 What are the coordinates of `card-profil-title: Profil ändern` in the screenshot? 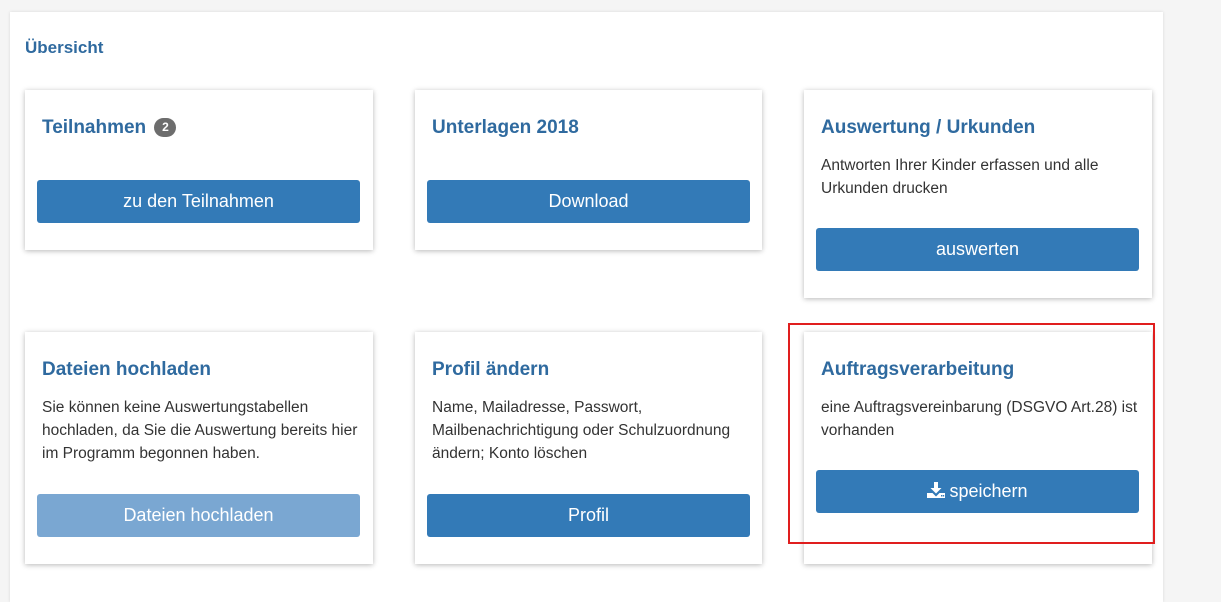 It's located at (491, 369).